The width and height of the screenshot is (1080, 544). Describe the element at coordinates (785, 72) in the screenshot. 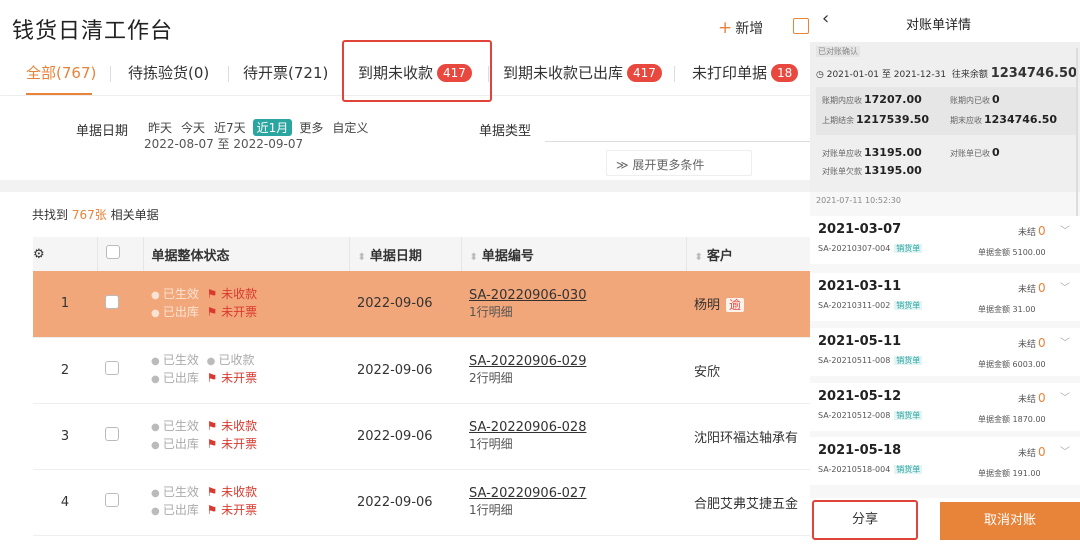

I see `count-badge: 18` at that location.